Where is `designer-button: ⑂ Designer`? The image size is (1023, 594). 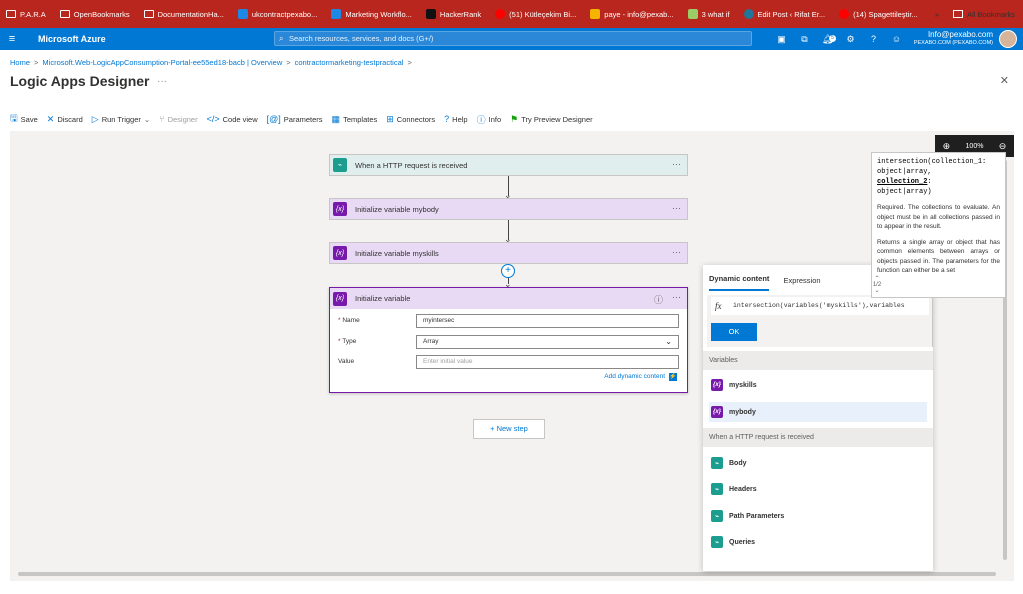 designer-button: ⑂ Designer is located at coordinates (178, 119).